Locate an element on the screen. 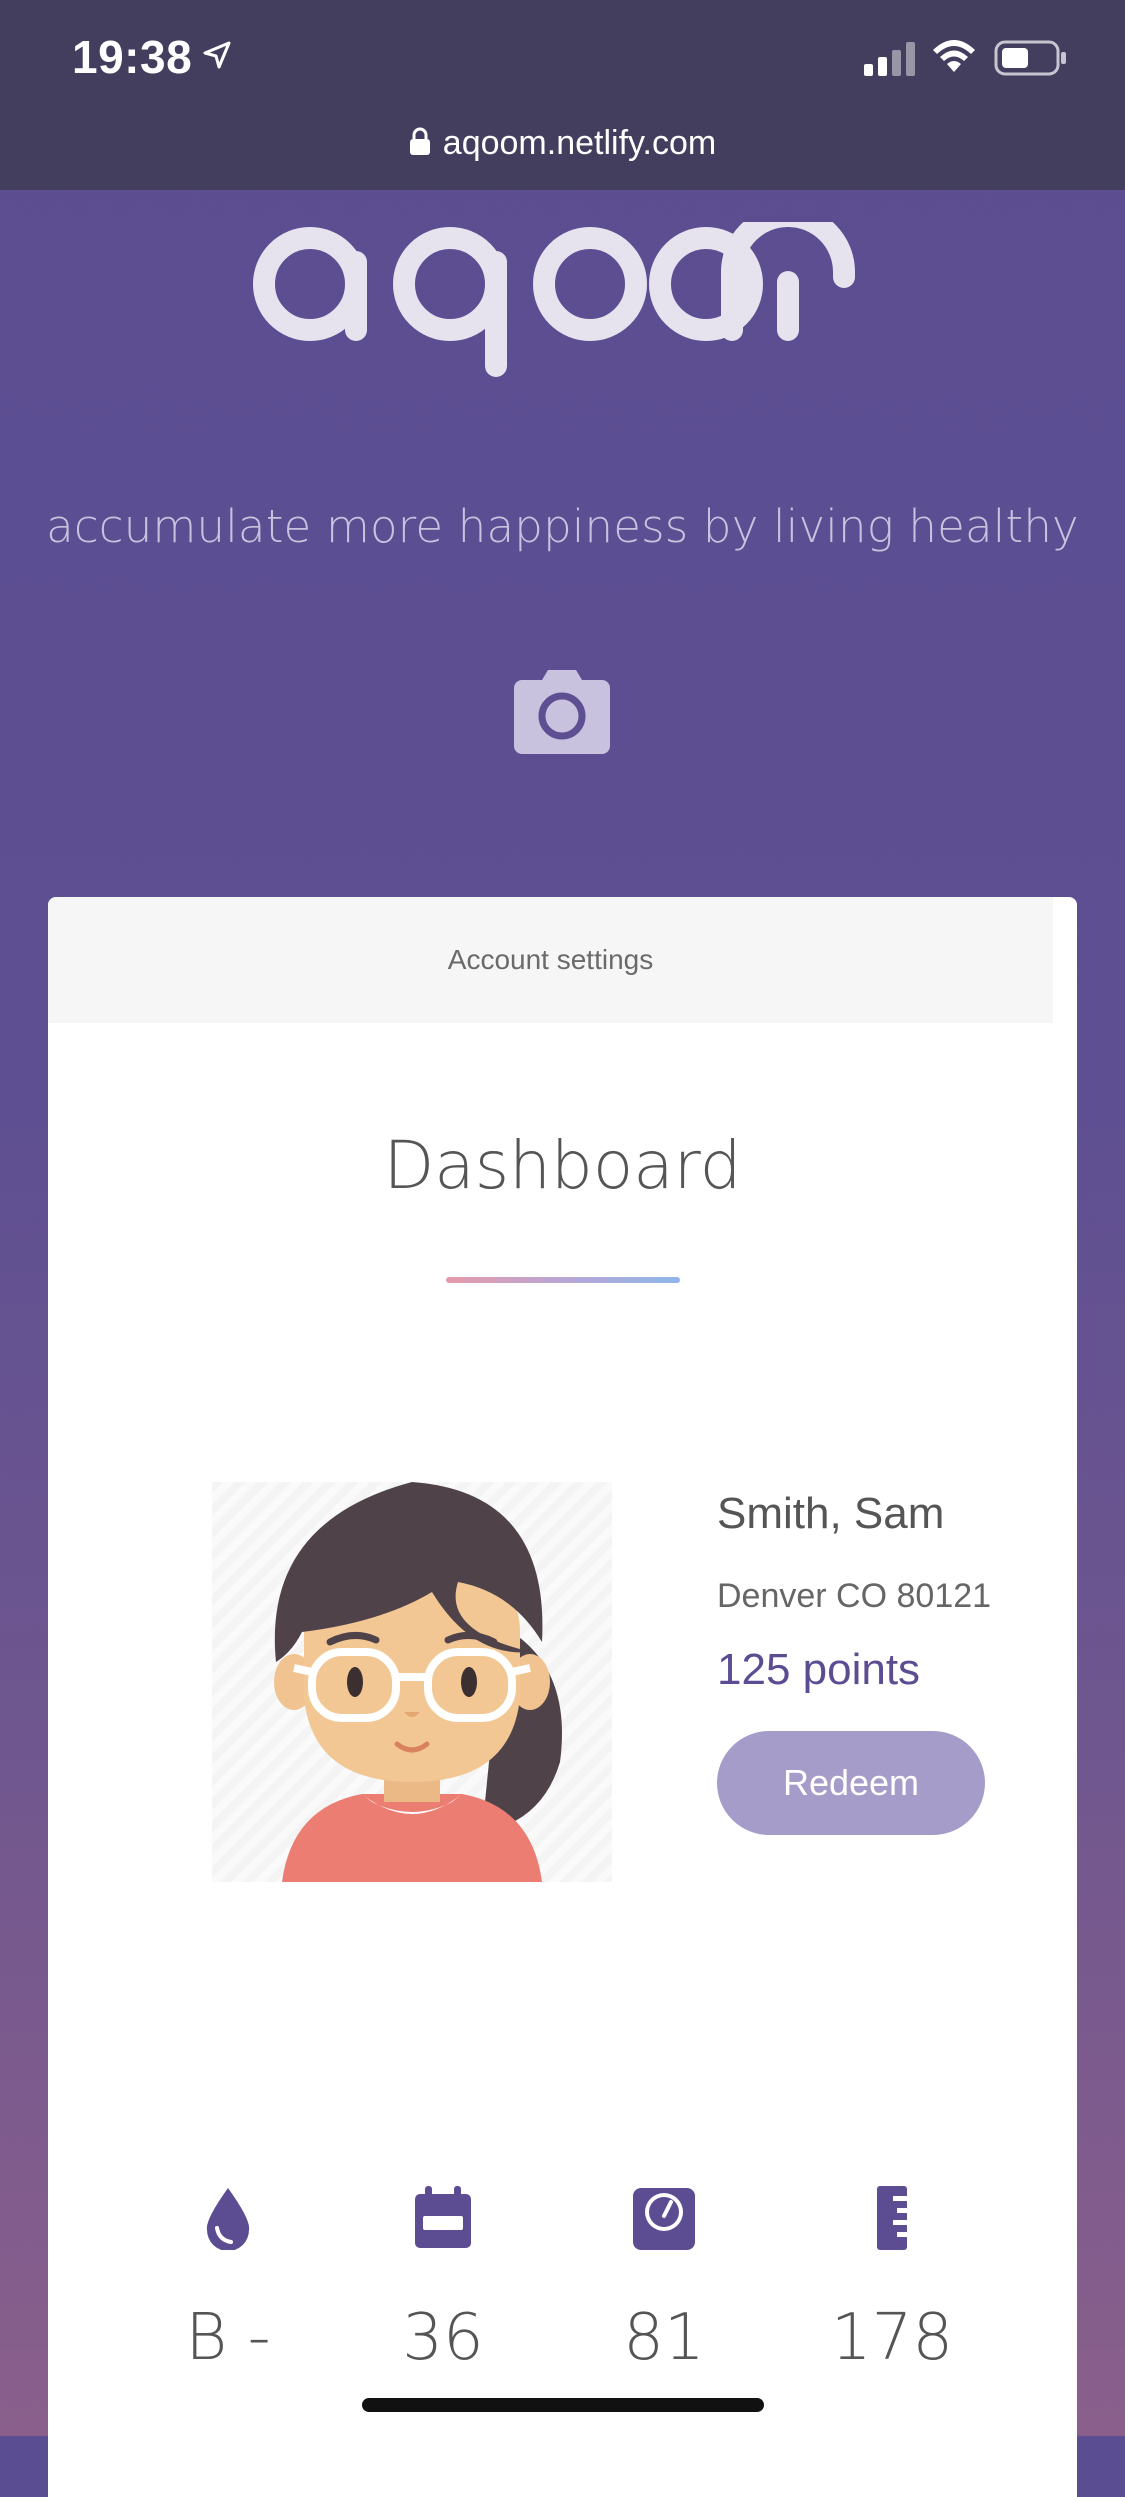  wifi-icon is located at coordinates (954, 56).